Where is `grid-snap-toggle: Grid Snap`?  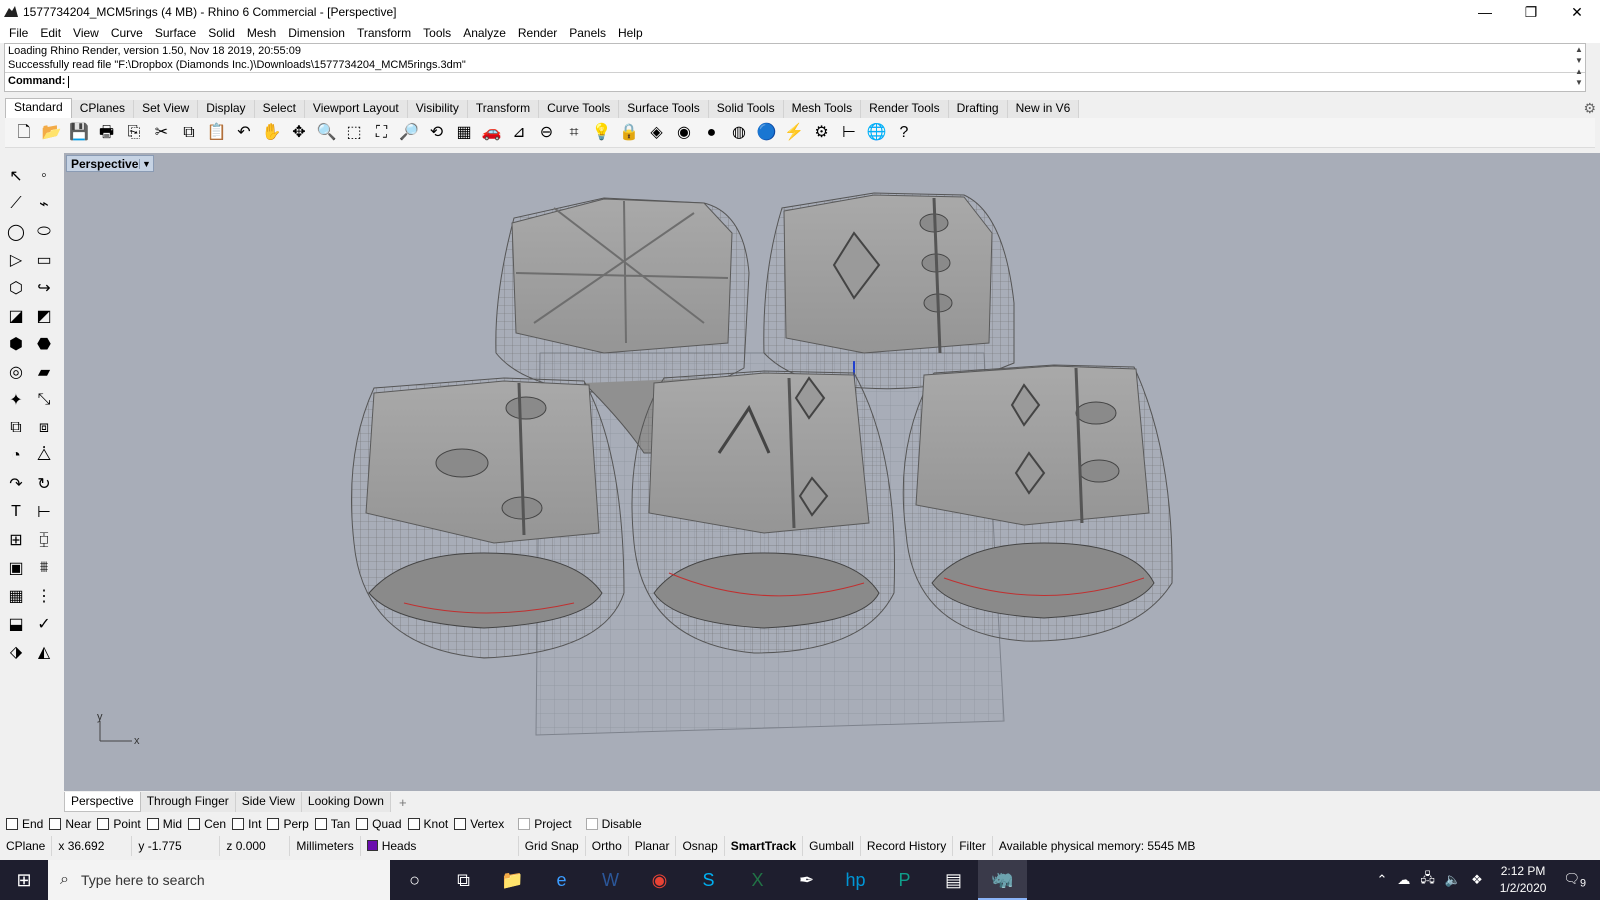 grid-snap-toggle: Grid Snap is located at coordinates (552, 846).